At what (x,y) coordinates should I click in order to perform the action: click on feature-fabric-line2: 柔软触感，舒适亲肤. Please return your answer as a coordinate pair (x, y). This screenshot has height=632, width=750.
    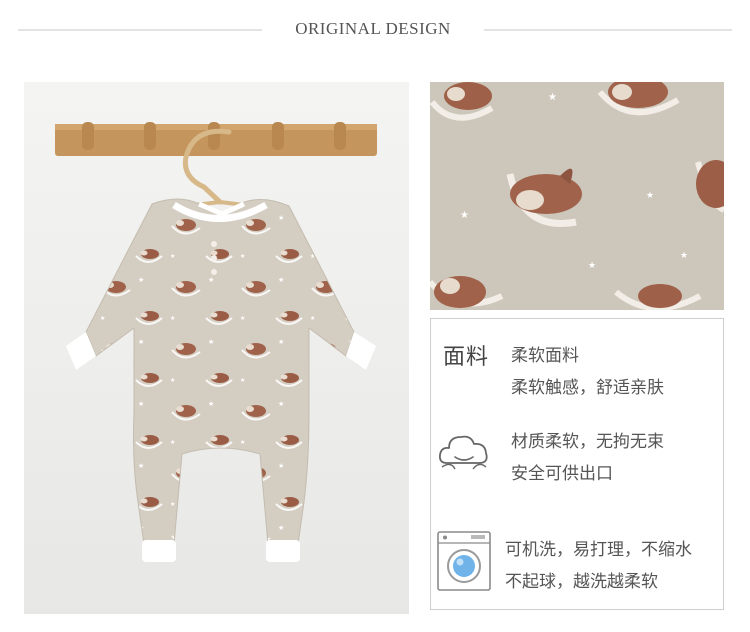
    Looking at the image, I should click on (587, 387).